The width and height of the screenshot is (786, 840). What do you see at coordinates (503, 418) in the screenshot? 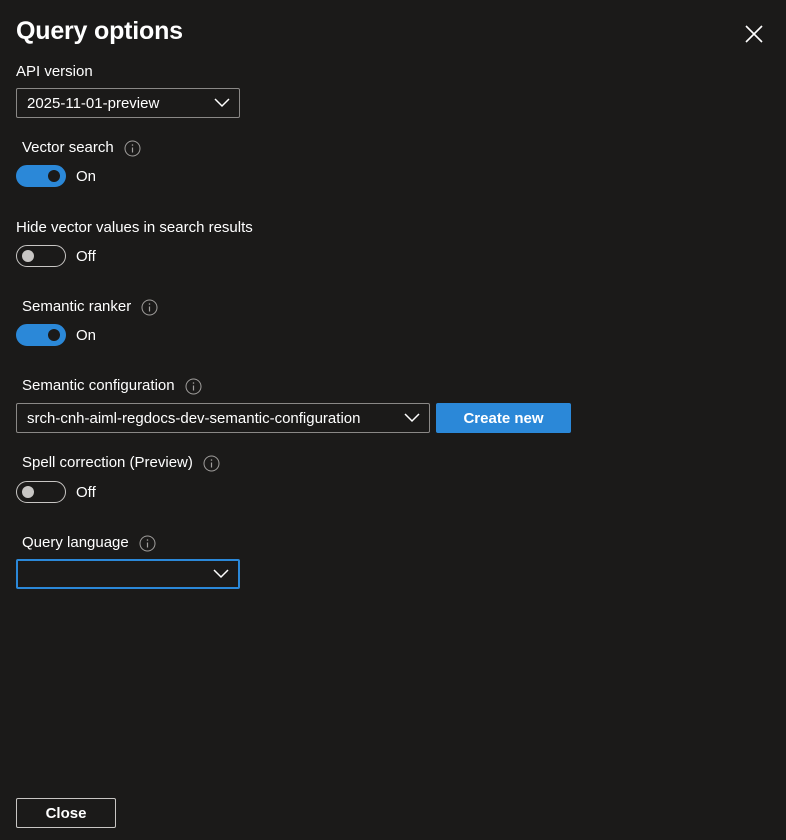
I see `create-new-button: Create new` at bounding box center [503, 418].